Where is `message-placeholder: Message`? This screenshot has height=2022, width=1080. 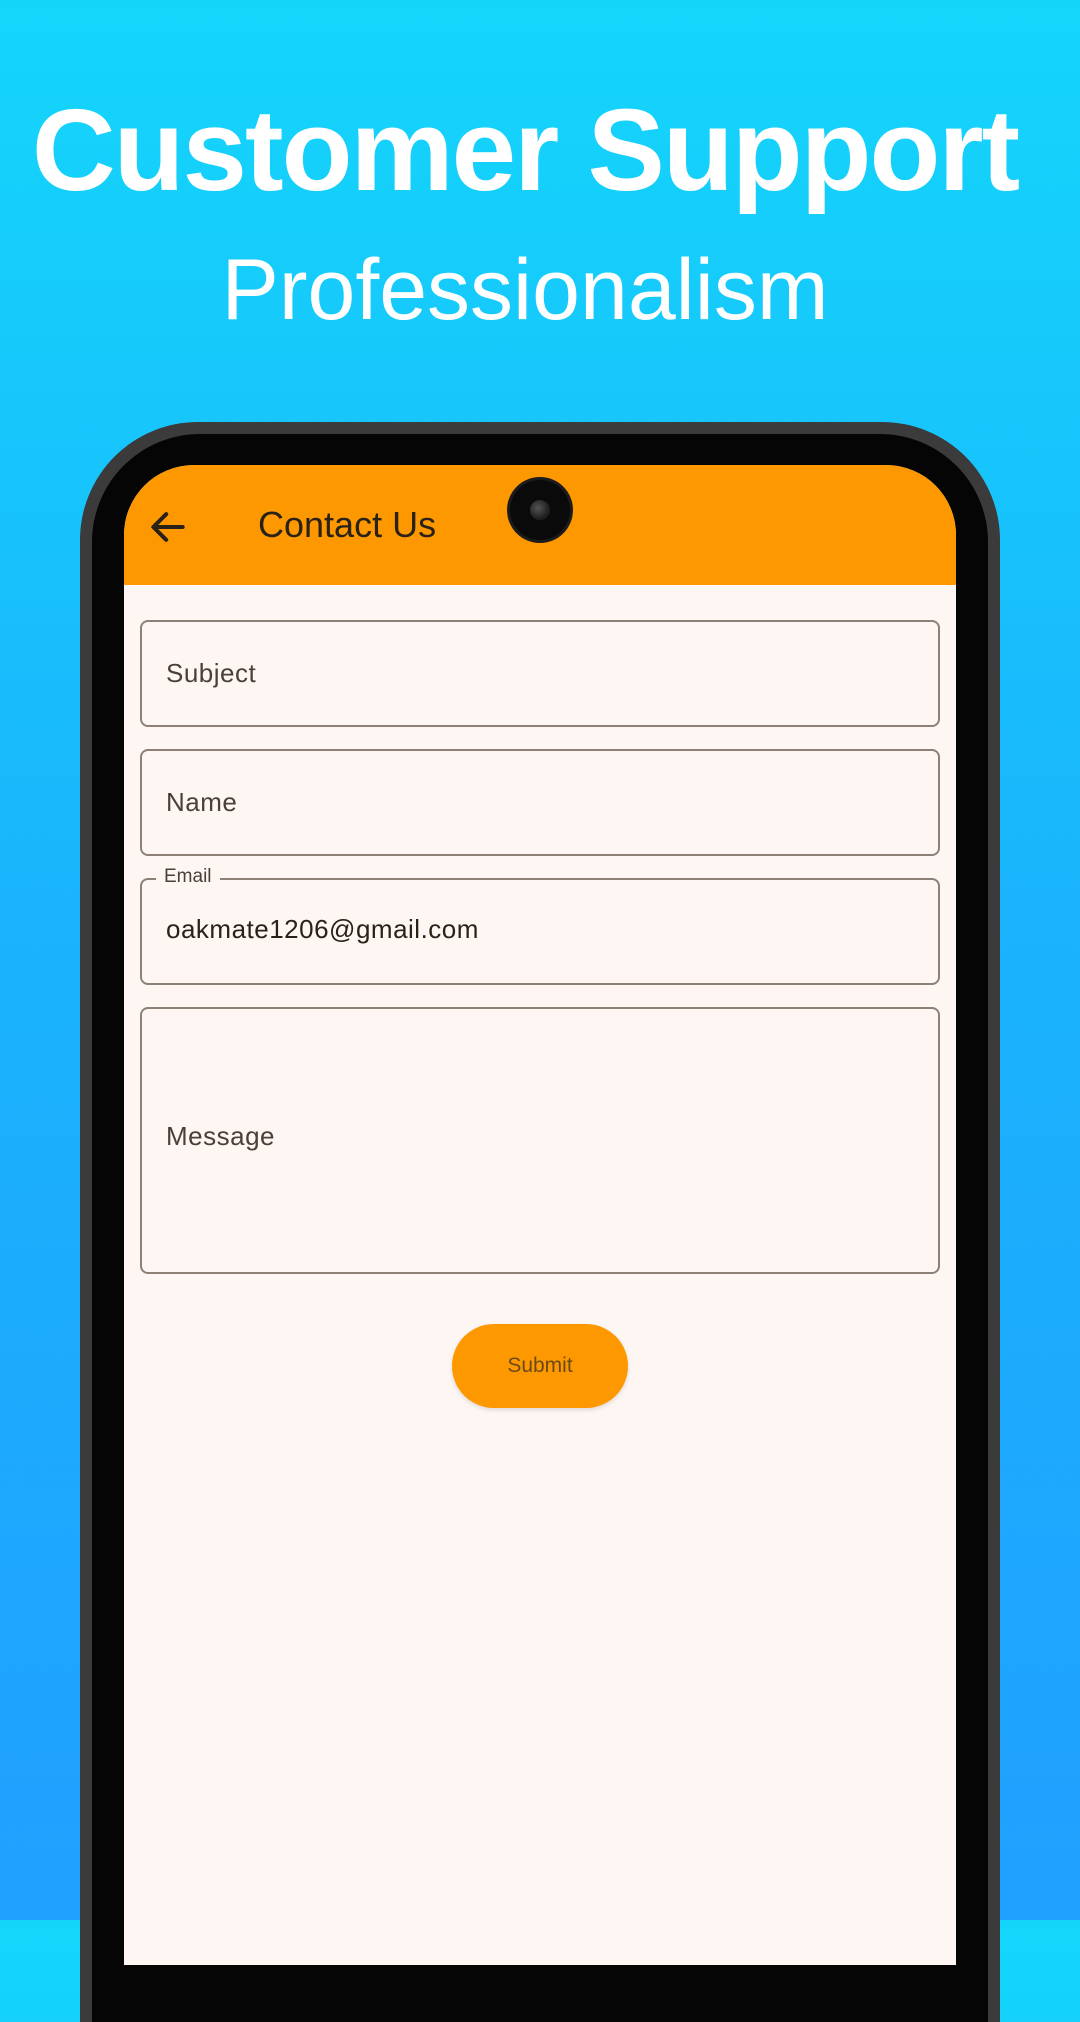 message-placeholder: Message is located at coordinates (220, 1136).